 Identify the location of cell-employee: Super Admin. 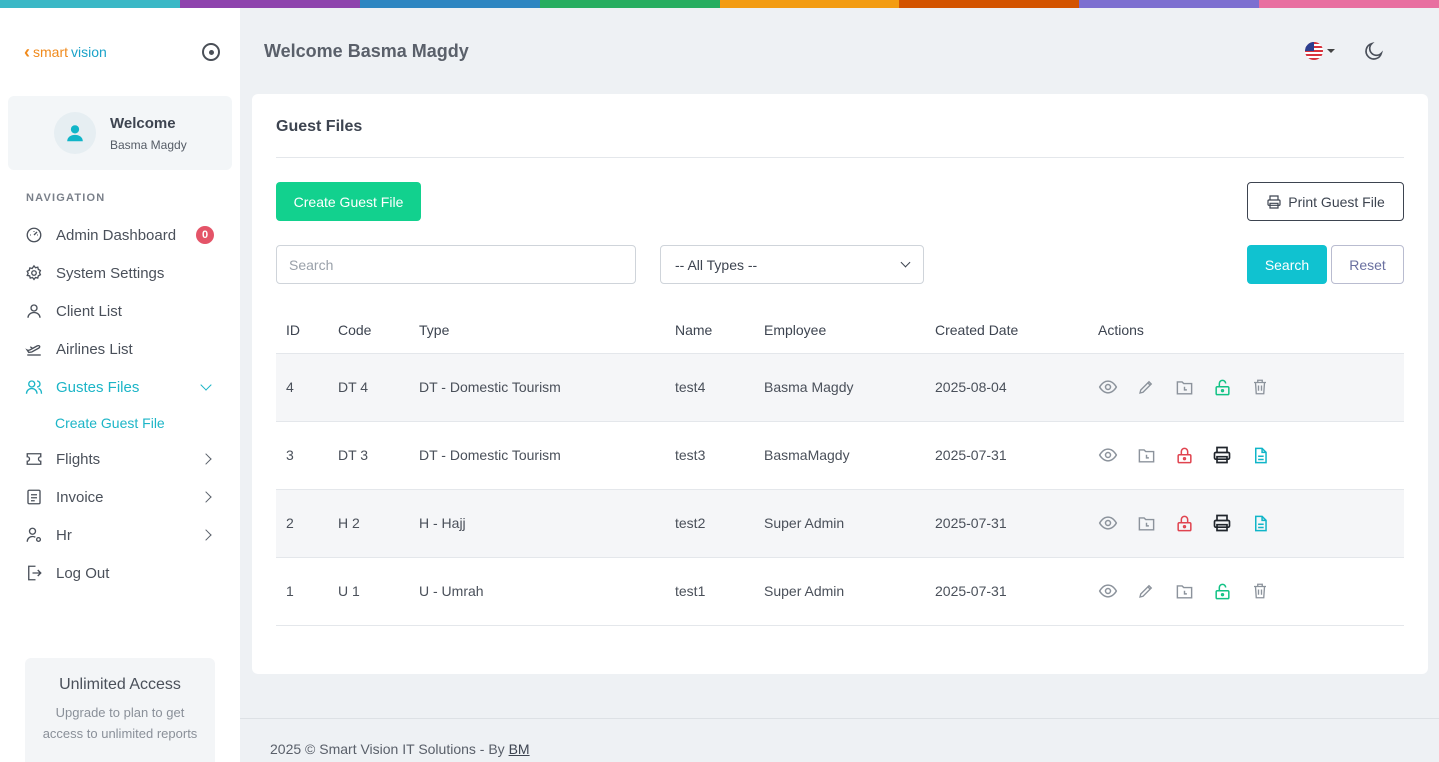
(839, 591).